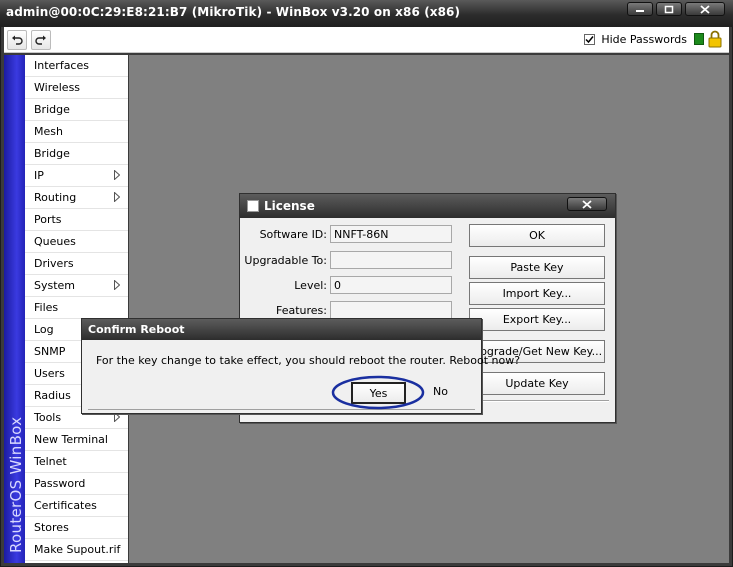 This screenshot has height=567, width=733. I want to click on update-key-button: Update Key, so click(537, 383).